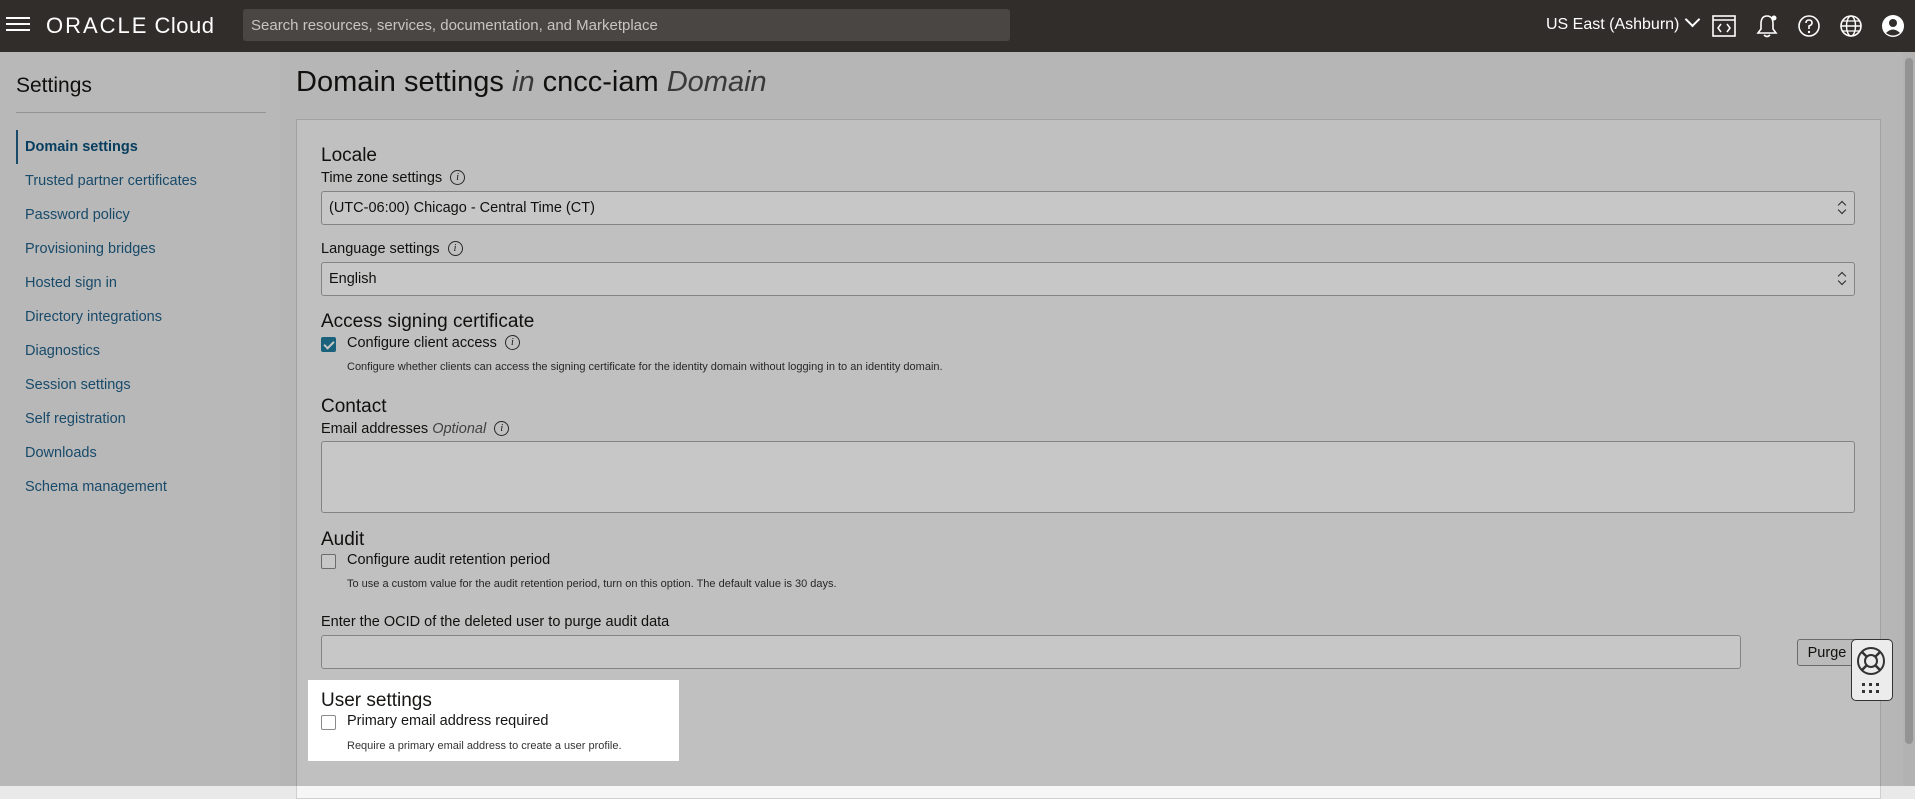 This screenshot has width=1915, height=799. Describe the element at coordinates (353, 279) in the screenshot. I see `language-value: English` at that location.